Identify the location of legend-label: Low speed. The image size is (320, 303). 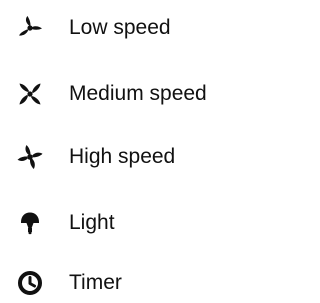
(120, 27).